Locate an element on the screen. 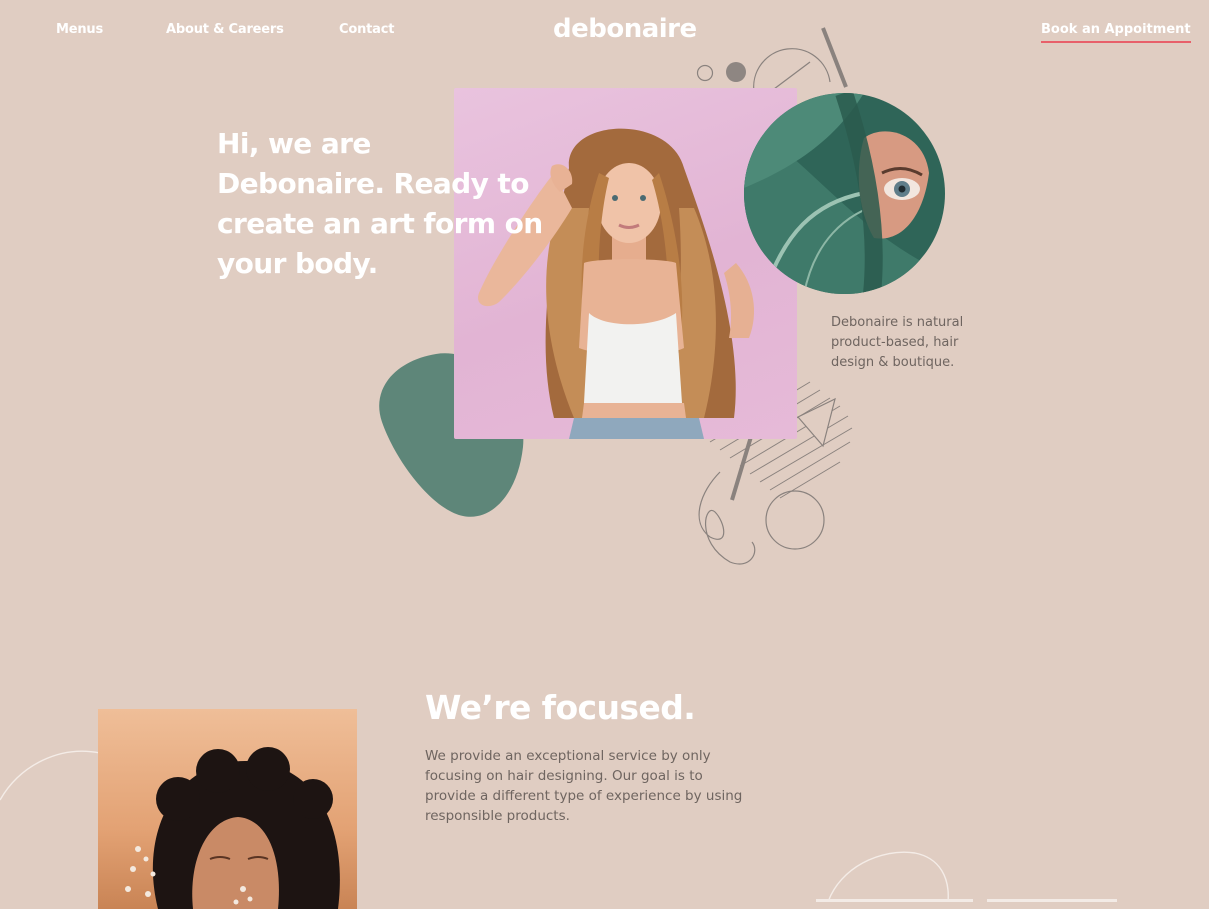  nav-menus-link: Menus is located at coordinates (79, 29).